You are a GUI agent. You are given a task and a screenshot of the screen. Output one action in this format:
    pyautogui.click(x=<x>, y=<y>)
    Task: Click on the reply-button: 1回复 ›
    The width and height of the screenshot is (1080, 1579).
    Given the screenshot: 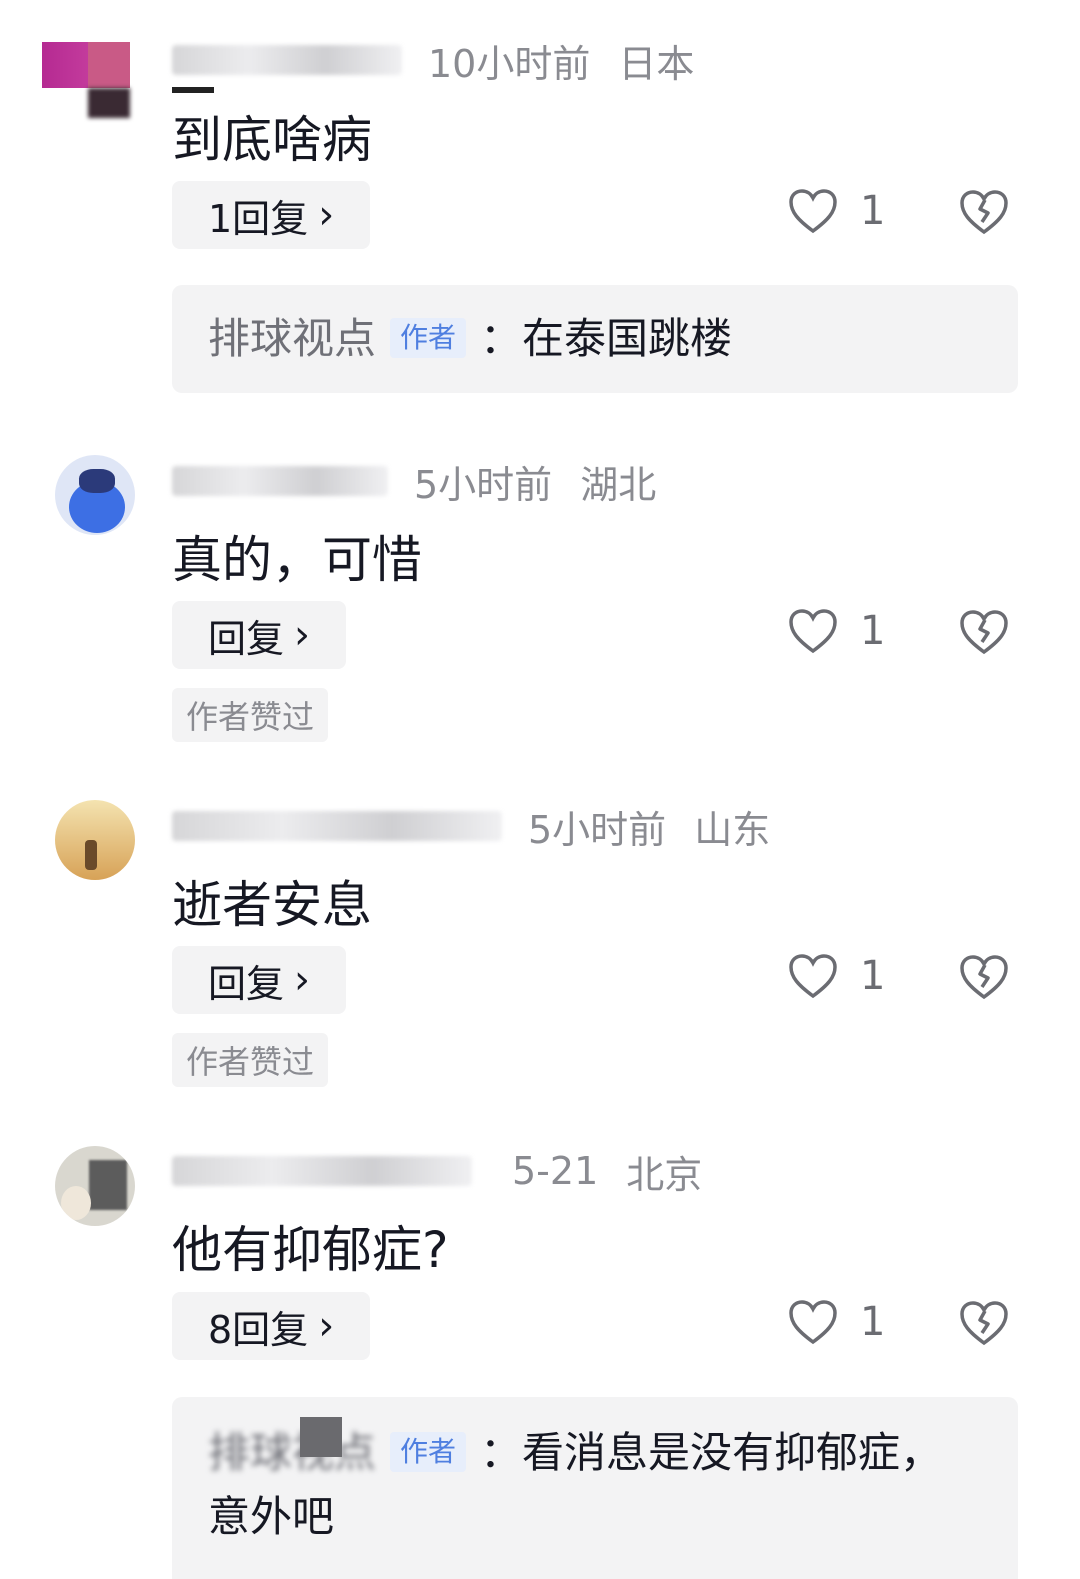 What is the action you would take?
    pyautogui.click(x=271, y=215)
    